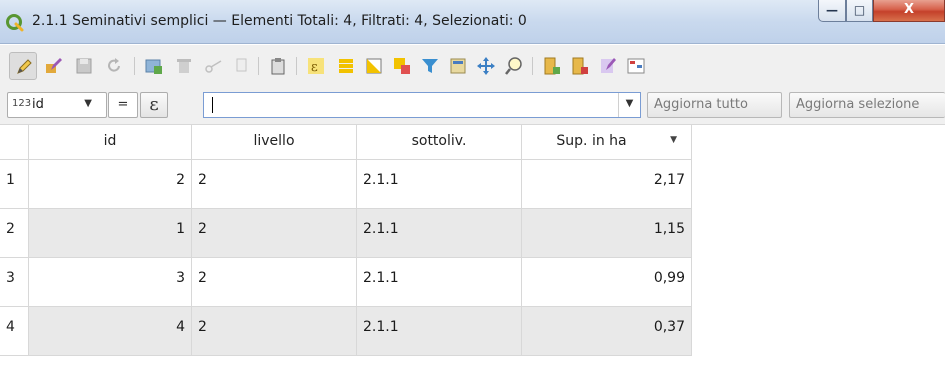 The image size is (945, 381). I want to click on expression-button: ε, so click(154, 105).